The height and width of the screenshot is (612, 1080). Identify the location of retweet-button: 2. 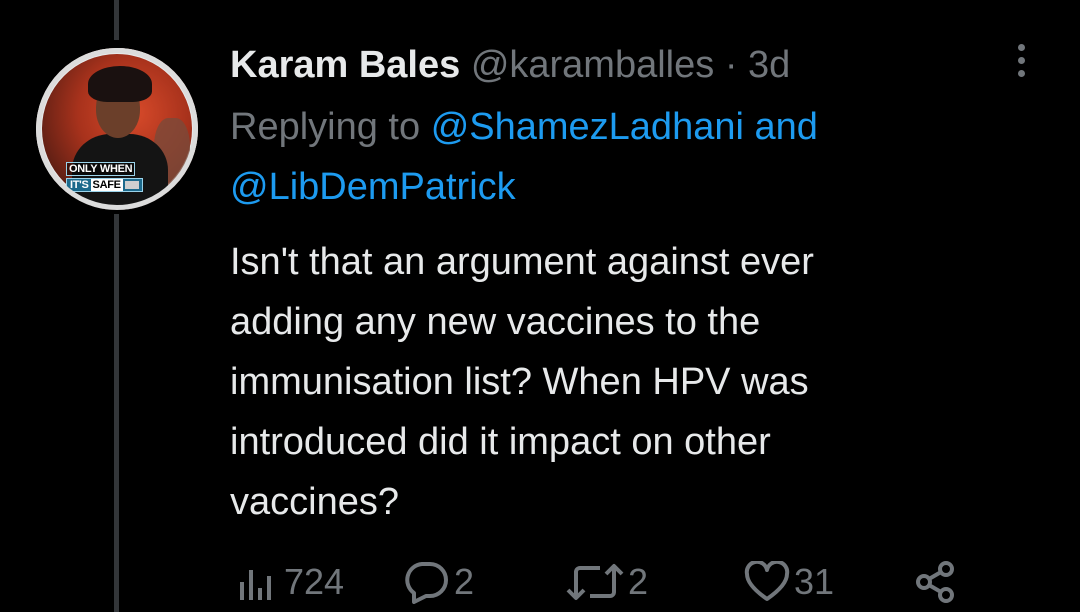
(607, 582).